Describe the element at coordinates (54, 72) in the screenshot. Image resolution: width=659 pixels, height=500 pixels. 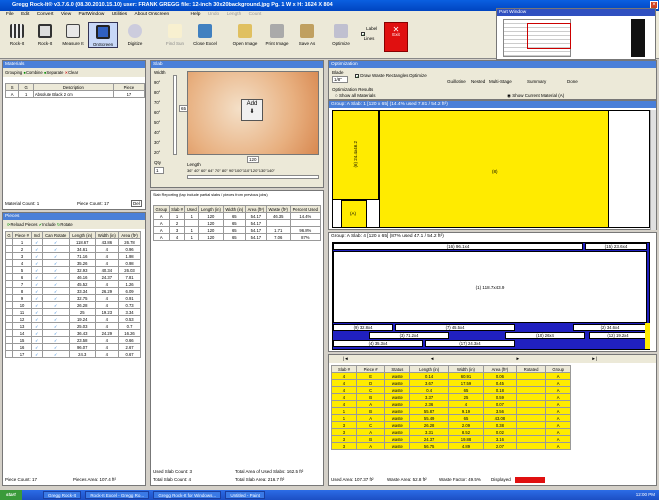
I see `separate-button: Separate` at that location.